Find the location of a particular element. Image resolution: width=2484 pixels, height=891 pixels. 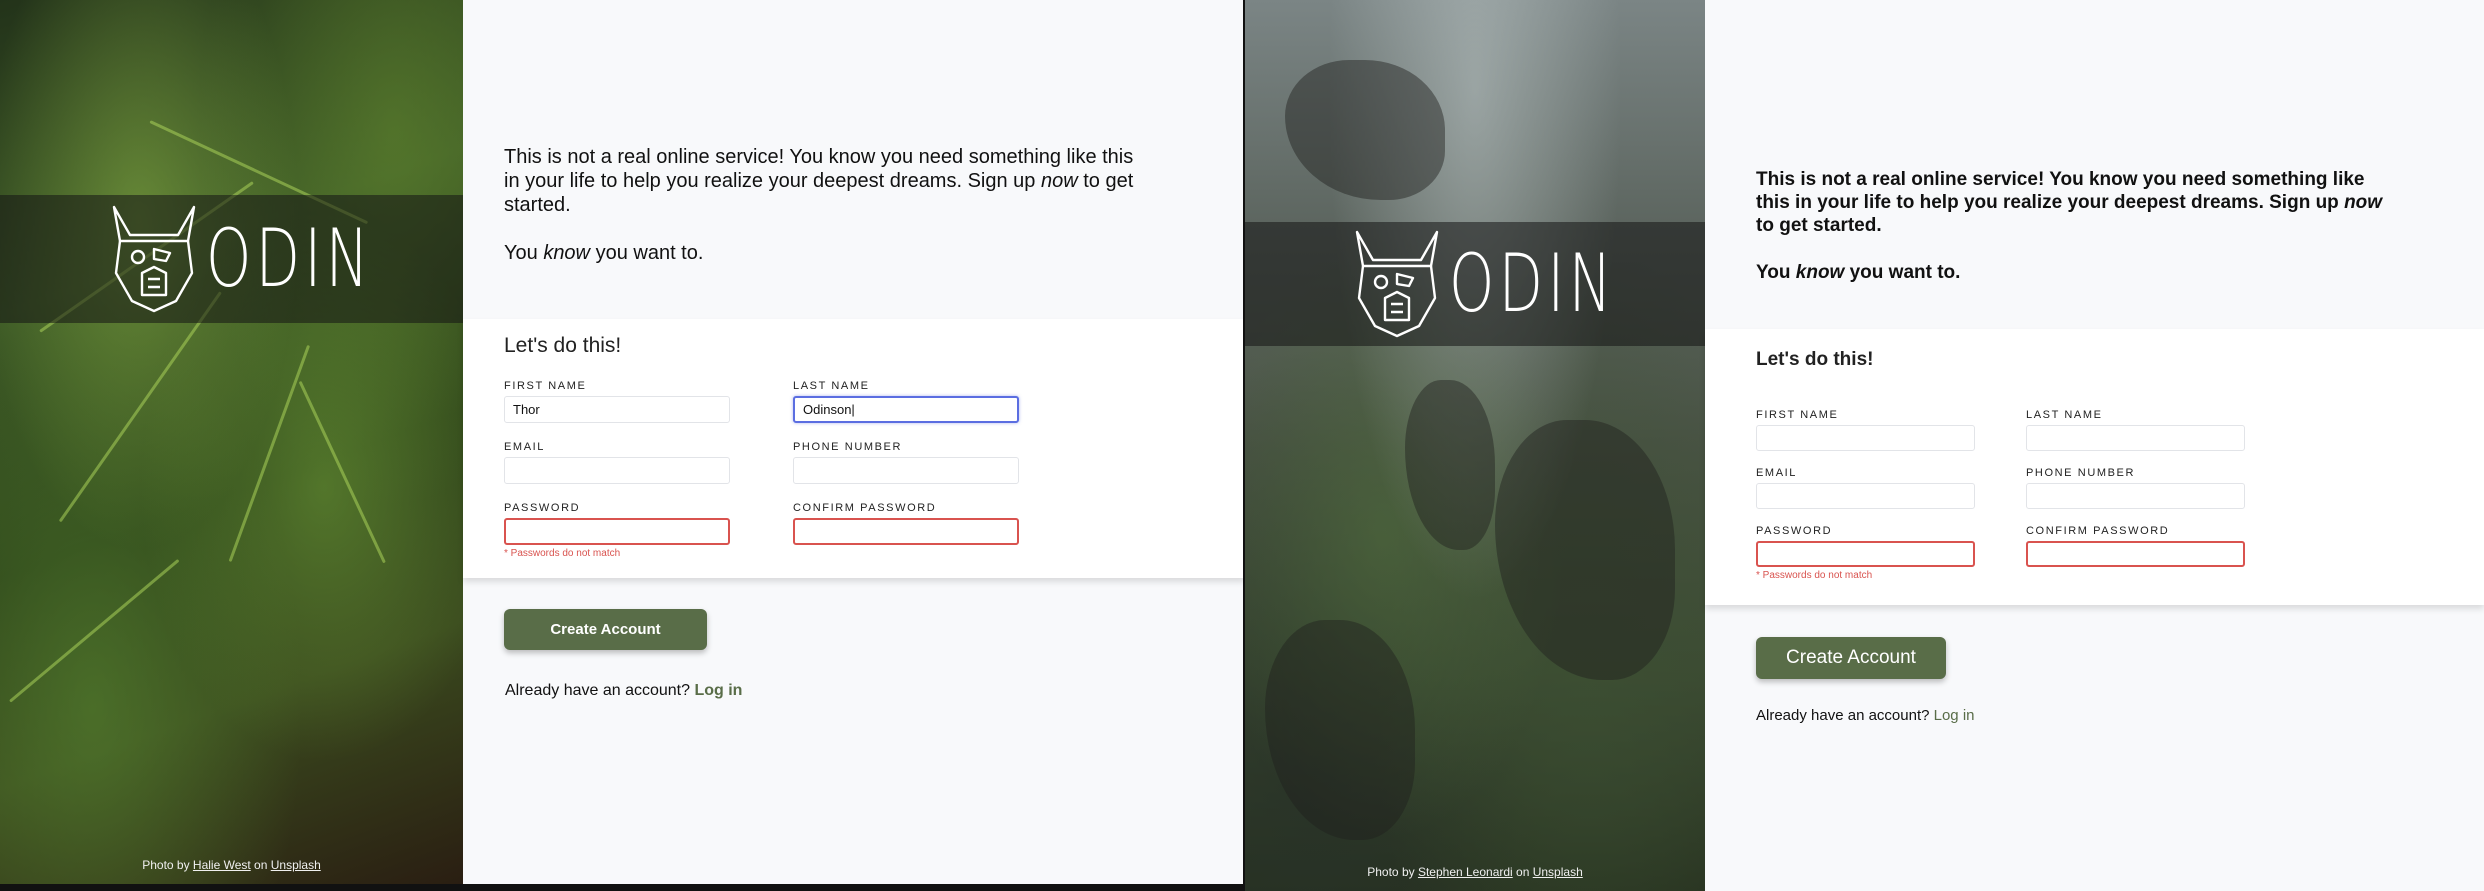

credit-author-link: Stephen Leonardi is located at coordinates (1465, 872).